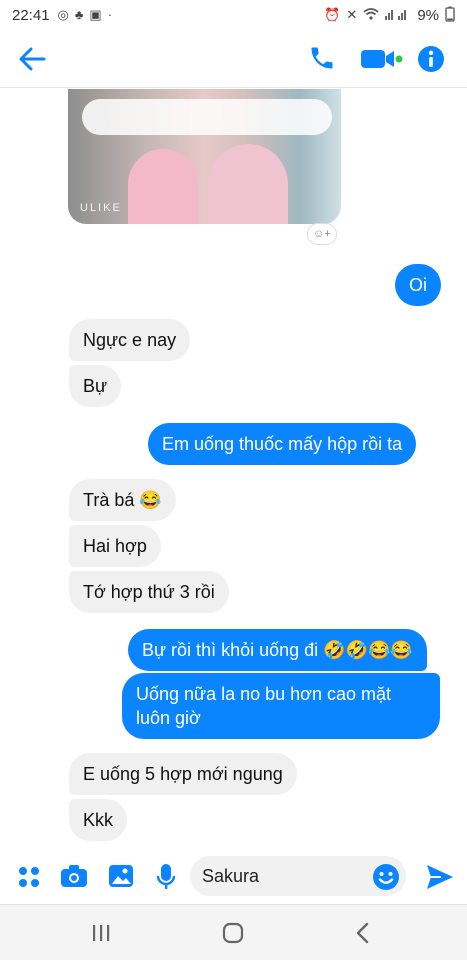  I want to click on wifi-icon, so click(371, 15).